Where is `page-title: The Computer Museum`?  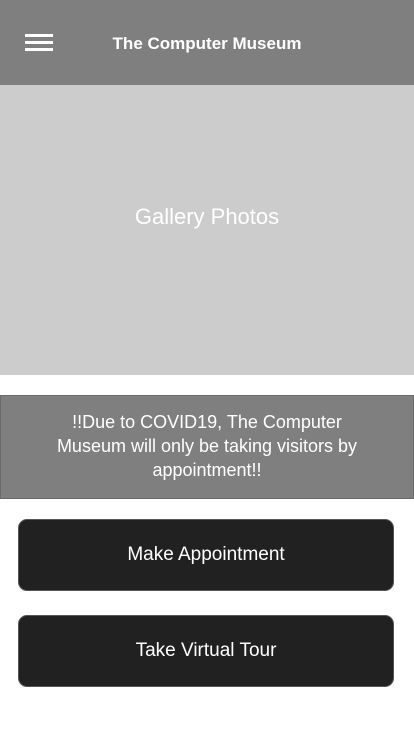 page-title: The Computer Museum is located at coordinates (207, 43).